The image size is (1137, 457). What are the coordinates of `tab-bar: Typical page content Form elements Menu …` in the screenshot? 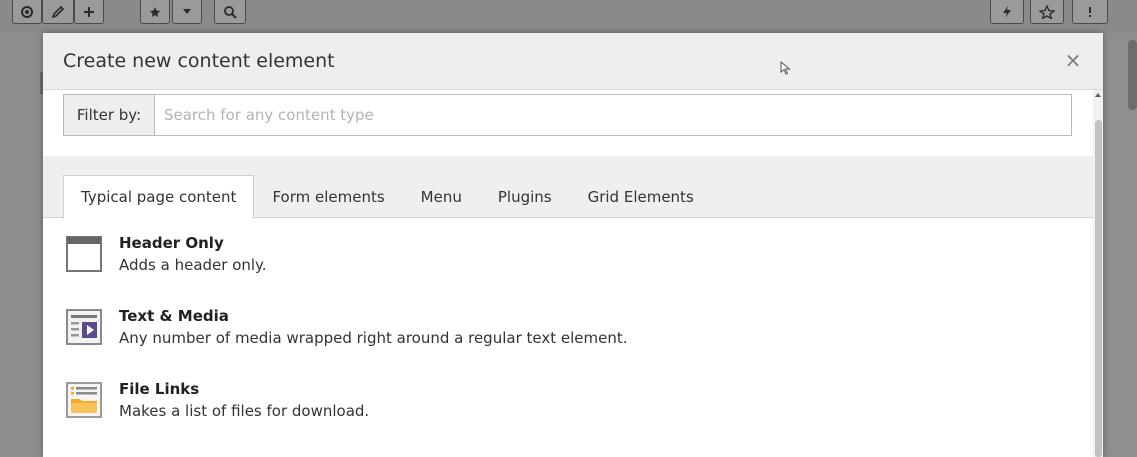 It's located at (568, 187).